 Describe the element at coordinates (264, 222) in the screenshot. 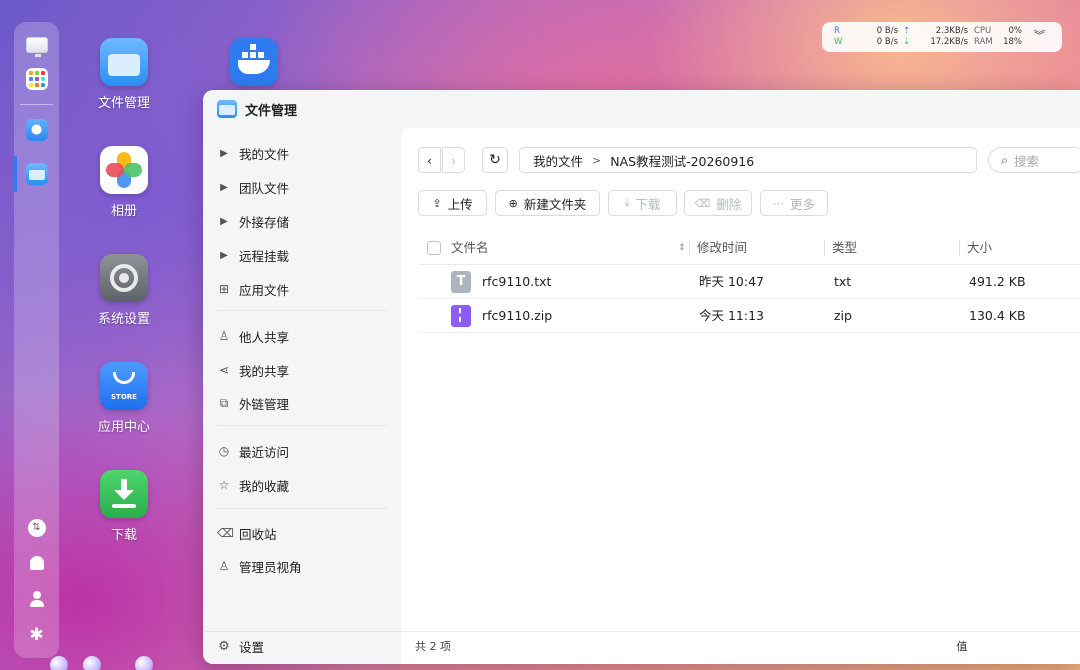

I see `sidebar-item-label: 外接存储` at that location.